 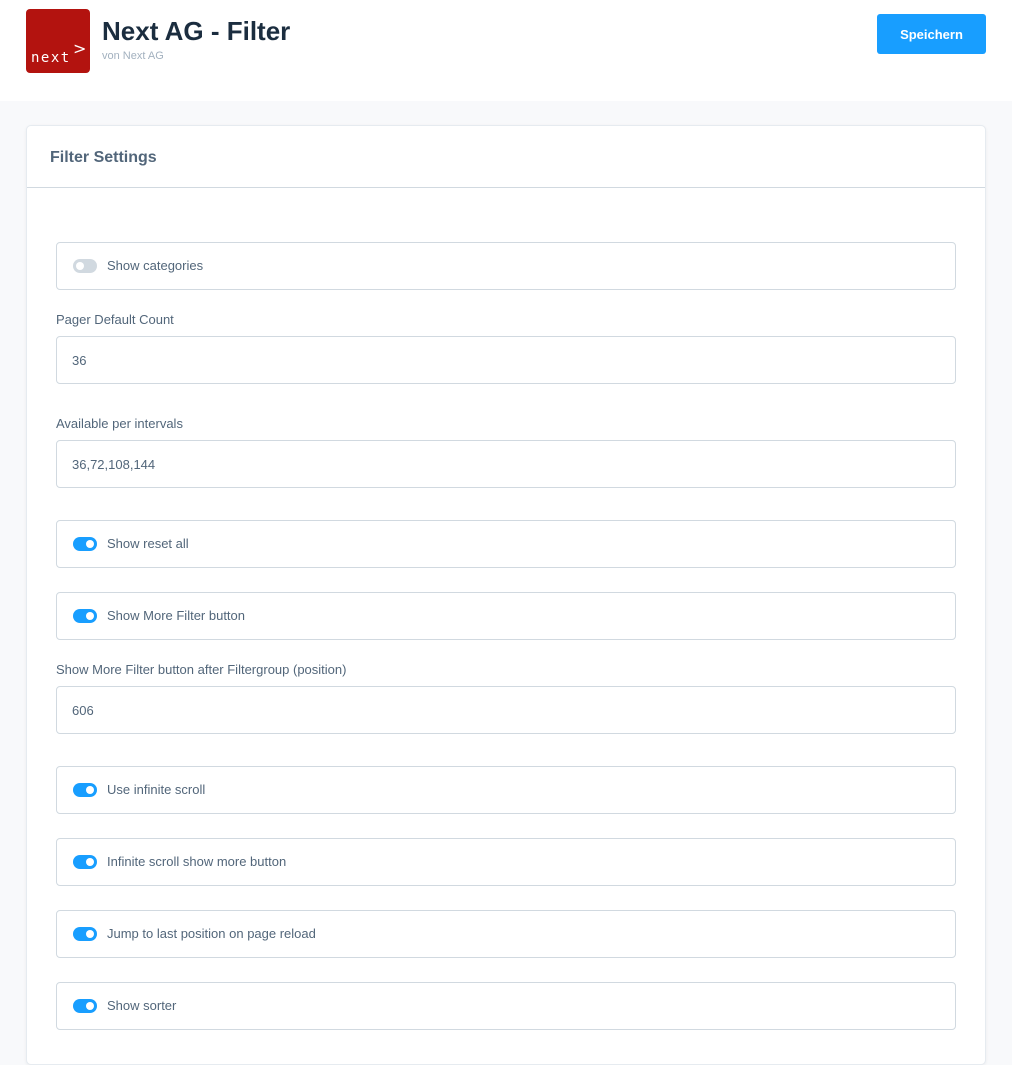 I want to click on card-title: Filter Settings, so click(x=103, y=157).